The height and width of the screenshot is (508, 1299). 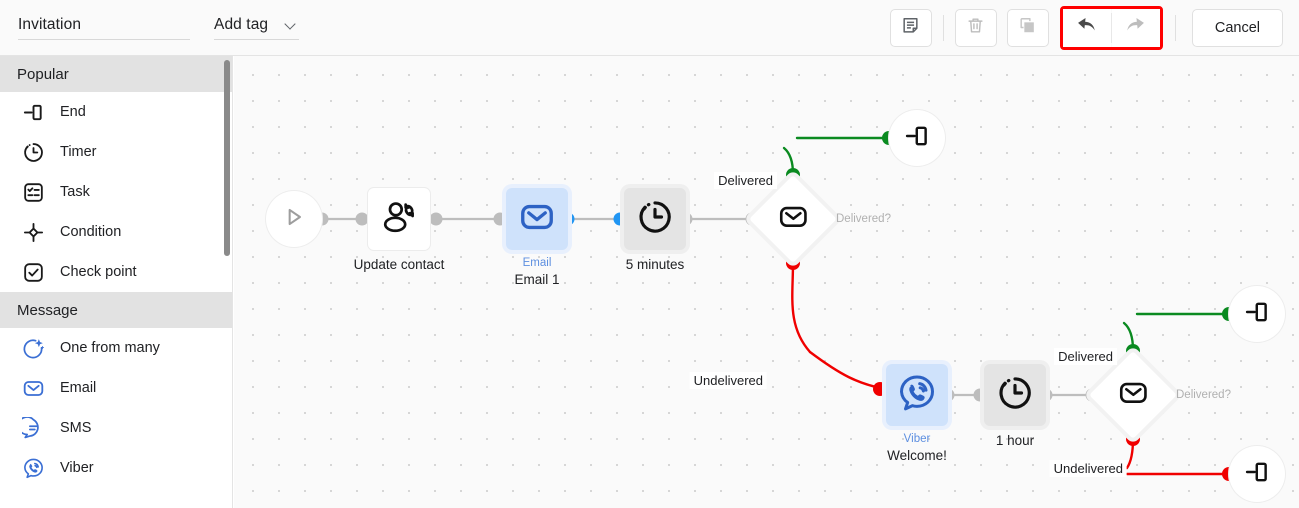 I want to click on timer-node-label: 5 minutes, so click(x=655, y=264).